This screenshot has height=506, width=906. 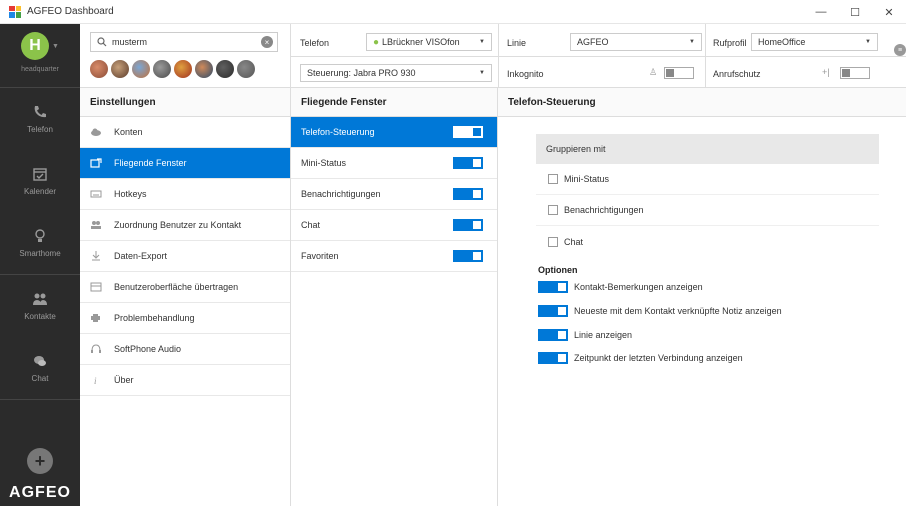 I want to click on nav-kalender-label: Kalender, so click(x=40, y=191).